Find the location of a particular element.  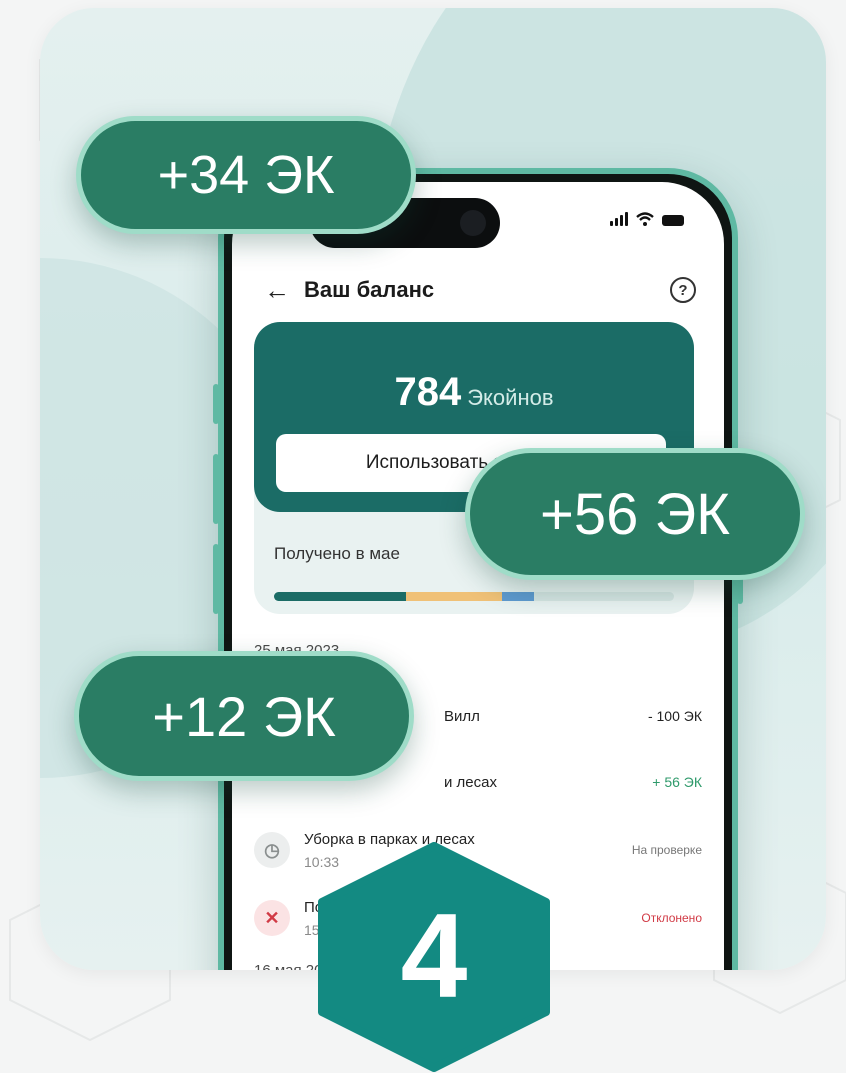

close-icon: ✕ is located at coordinates (272, 918).